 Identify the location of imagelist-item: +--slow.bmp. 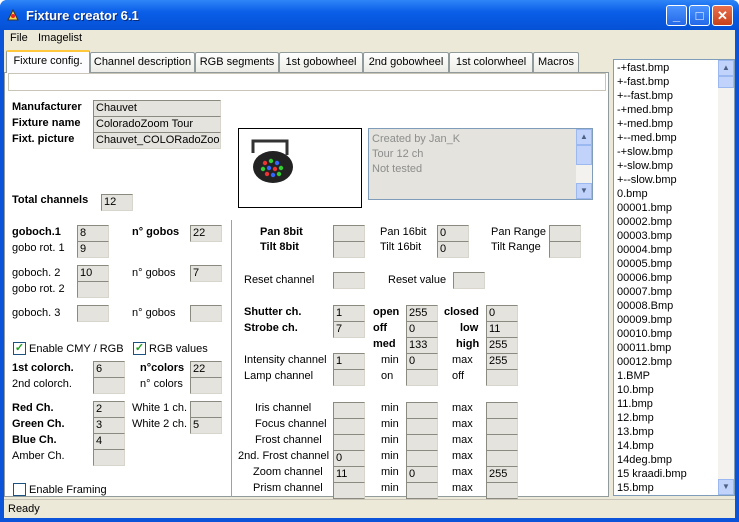
(647, 181).